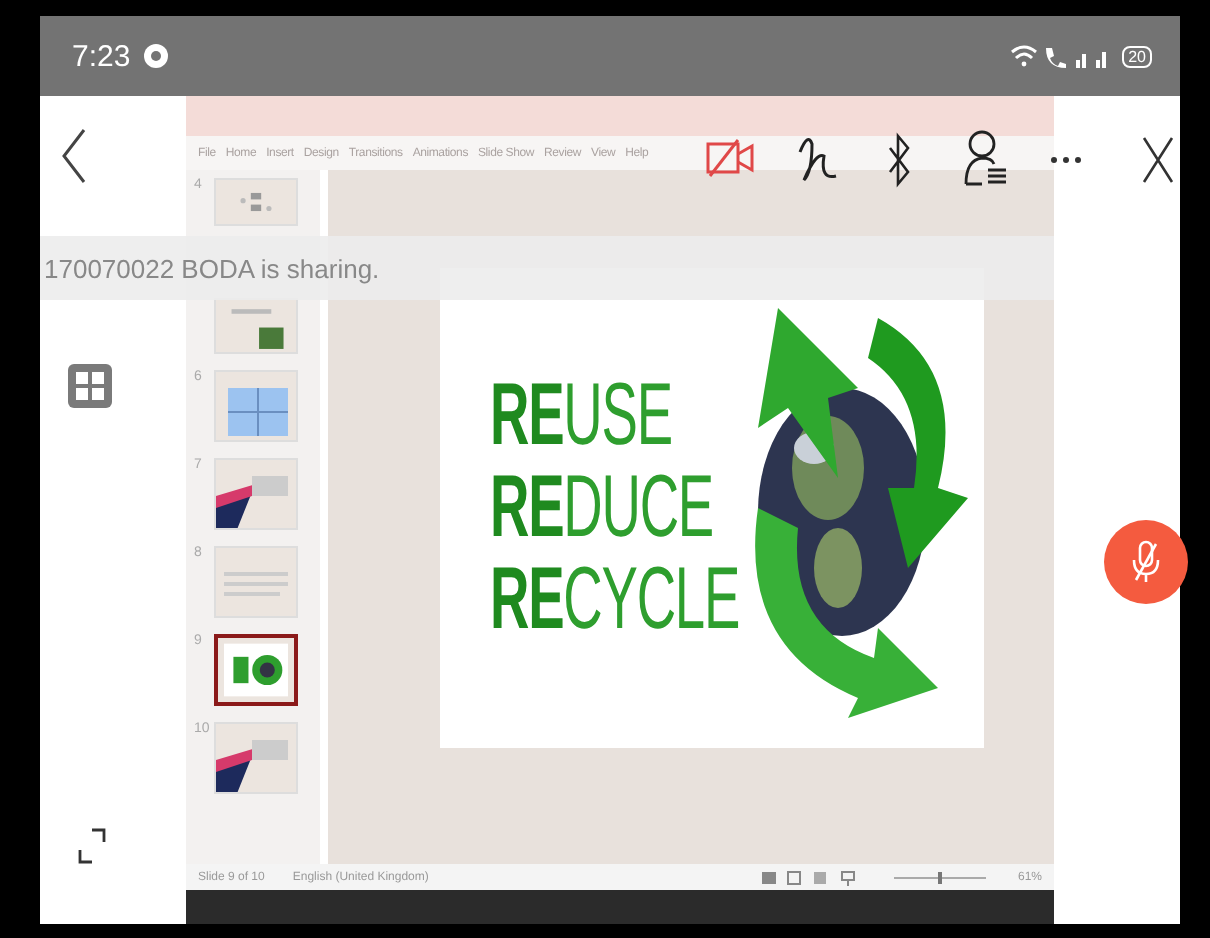 The image size is (1210, 938). Describe the element at coordinates (74, 156) in the screenshot. I see `back-icon` at that location.